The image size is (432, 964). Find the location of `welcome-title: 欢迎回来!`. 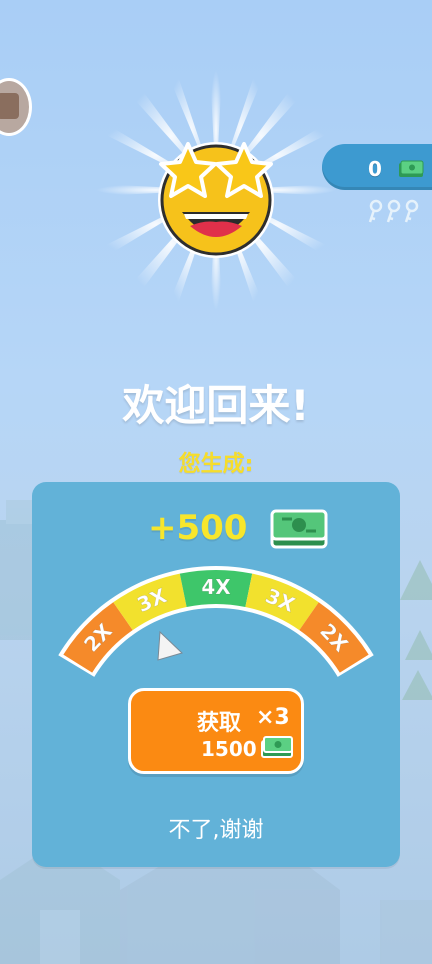

welcome-title: 欢迎回来! is located at coordinates (216, 405).